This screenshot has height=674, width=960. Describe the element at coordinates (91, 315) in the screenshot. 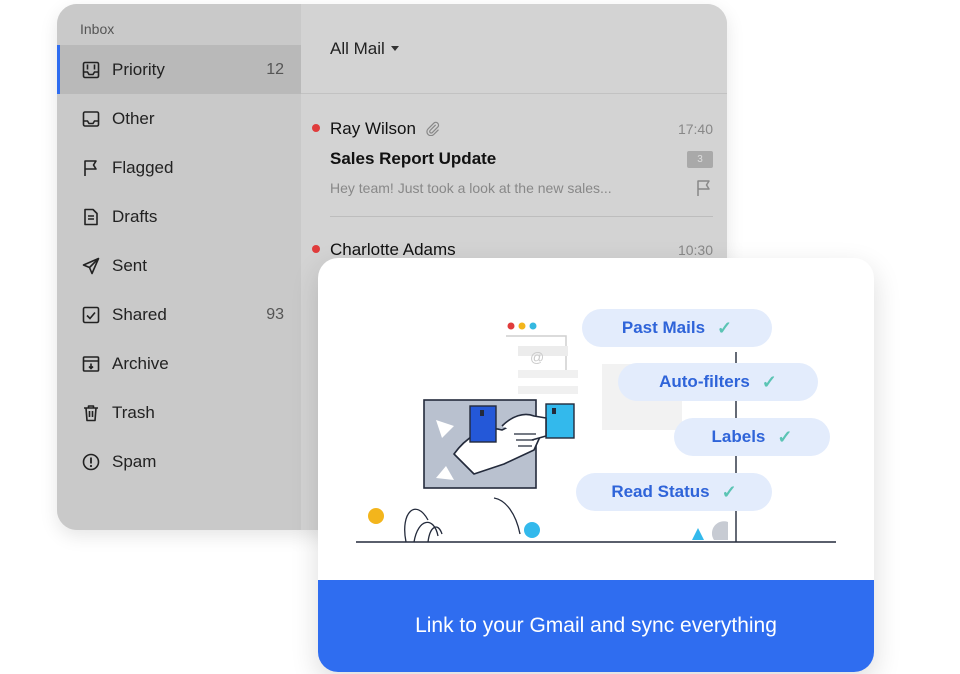

I see `shared-icon` at that location.